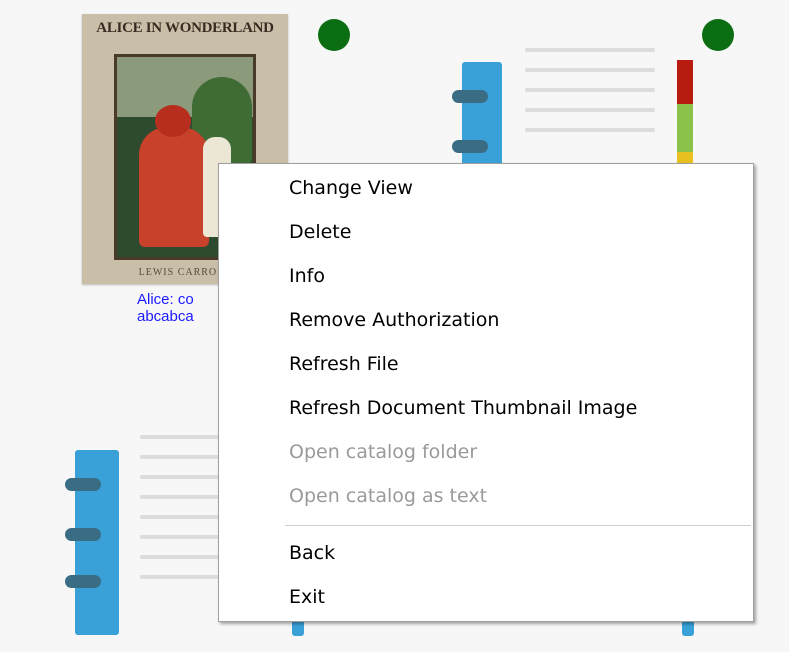 This screenshot has height=652, width=789. I want to click on menu-separator, so click(518, 525).